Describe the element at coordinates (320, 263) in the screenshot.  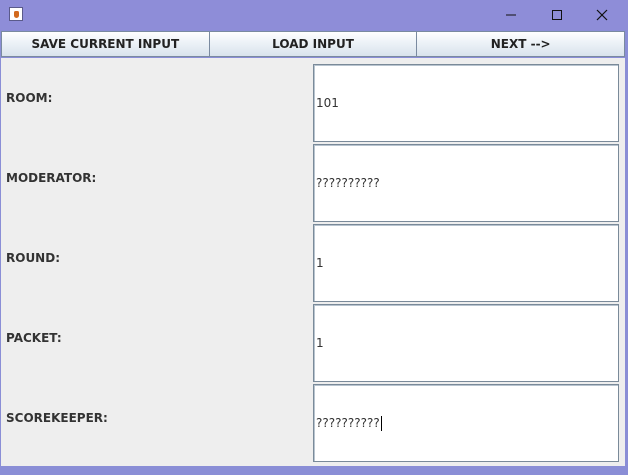
I see `round-value: 1` at that location.